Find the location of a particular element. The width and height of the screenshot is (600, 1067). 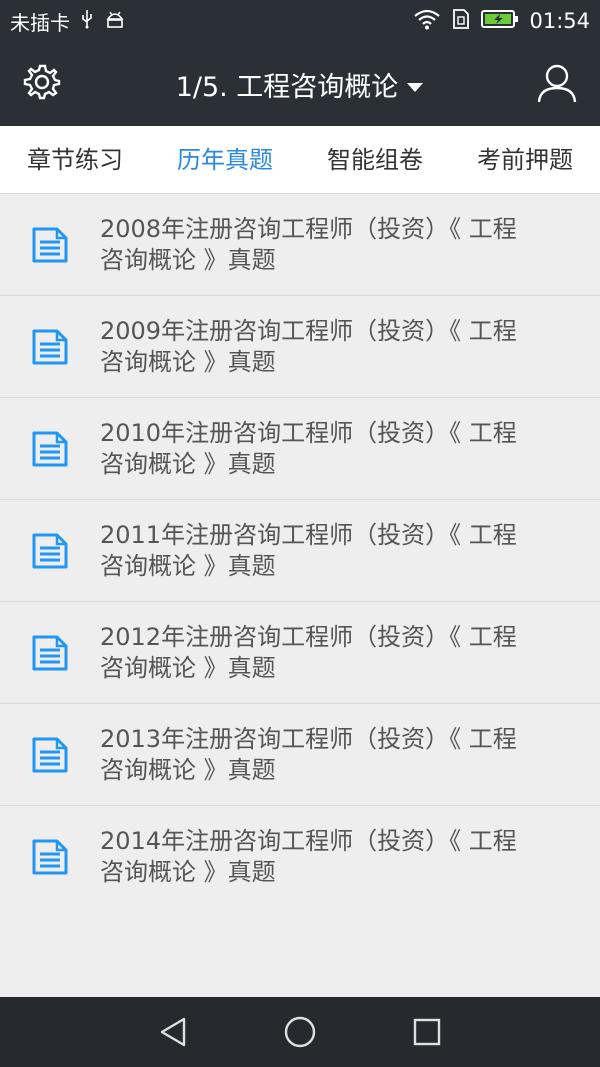

battery-charging-icon is located at coordinates (500, 21).